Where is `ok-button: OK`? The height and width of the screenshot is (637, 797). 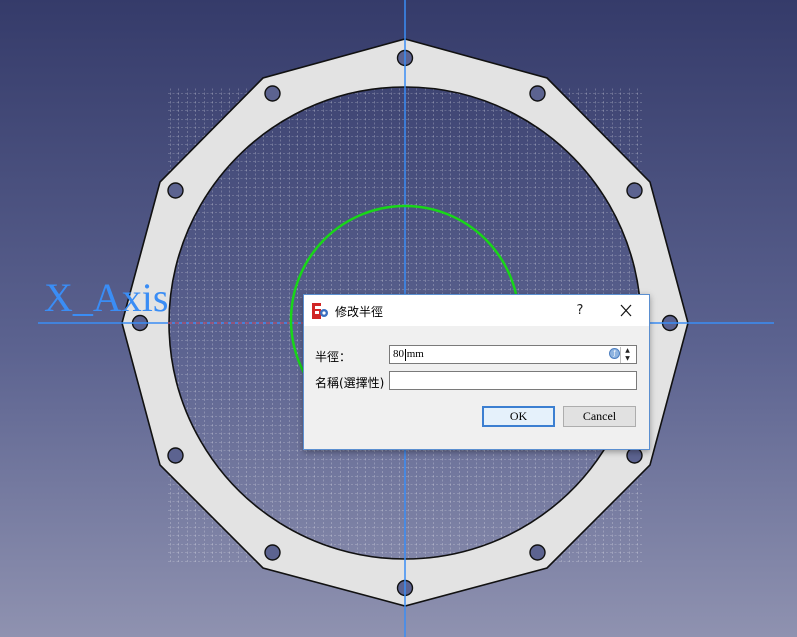 ok-button: OK is located at coordinates (518, 416).